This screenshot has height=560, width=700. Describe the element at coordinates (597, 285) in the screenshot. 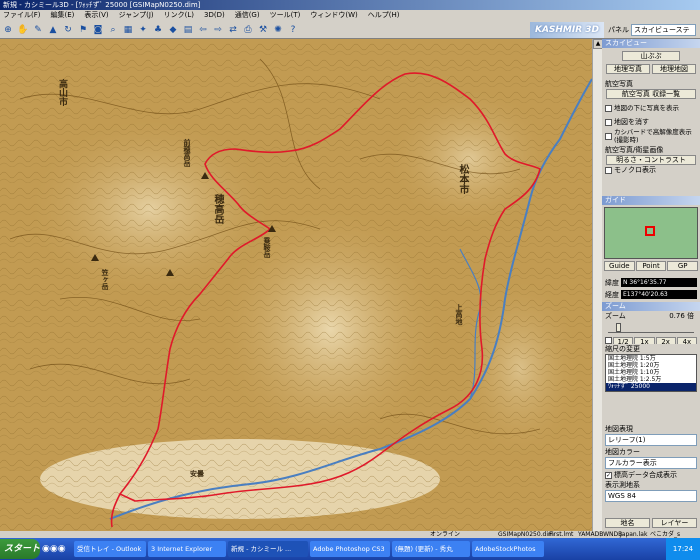

I see `map-vertical-scrollbar: ▲` at that location.